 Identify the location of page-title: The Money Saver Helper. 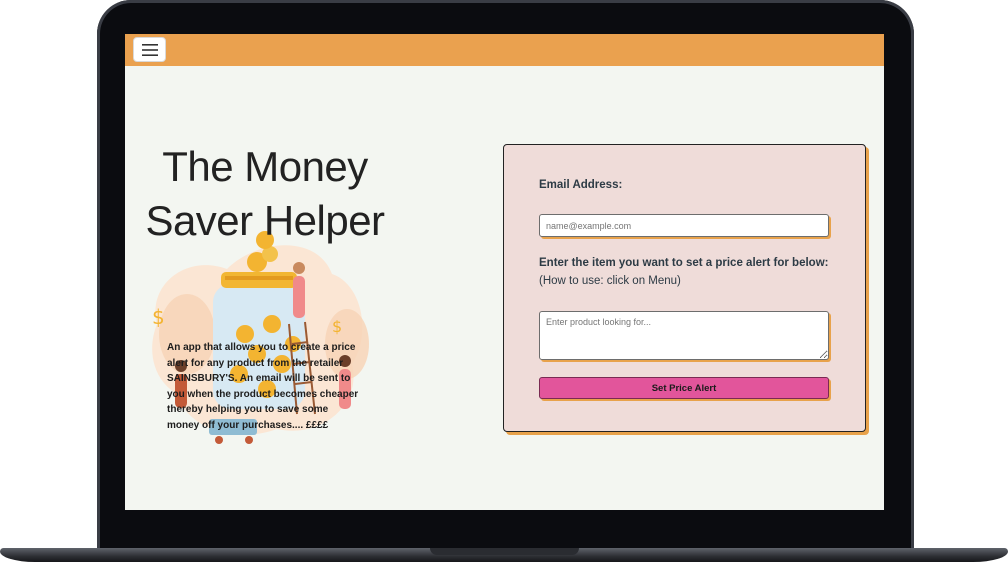
(260, 194).